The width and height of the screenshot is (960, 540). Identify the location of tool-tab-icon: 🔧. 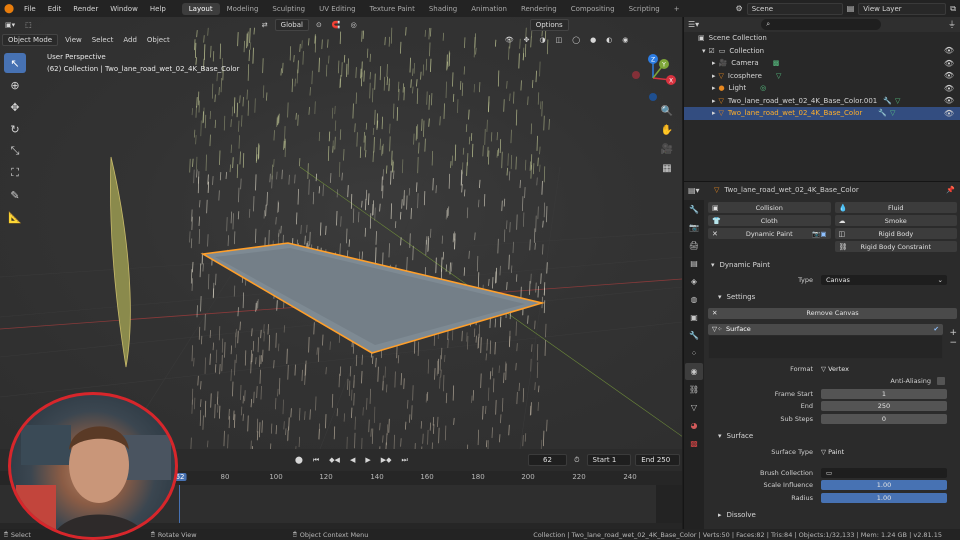
(694, 209).